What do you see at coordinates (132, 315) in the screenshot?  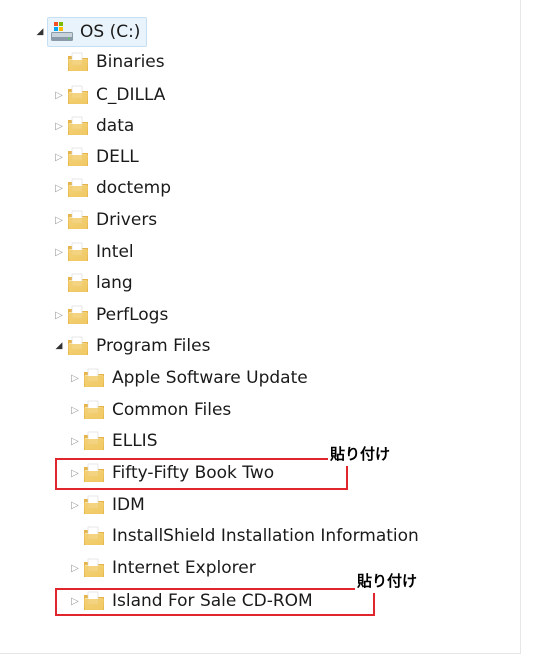 I see `tree-node-label: PerfLogs` at bounding box center [132, 315].